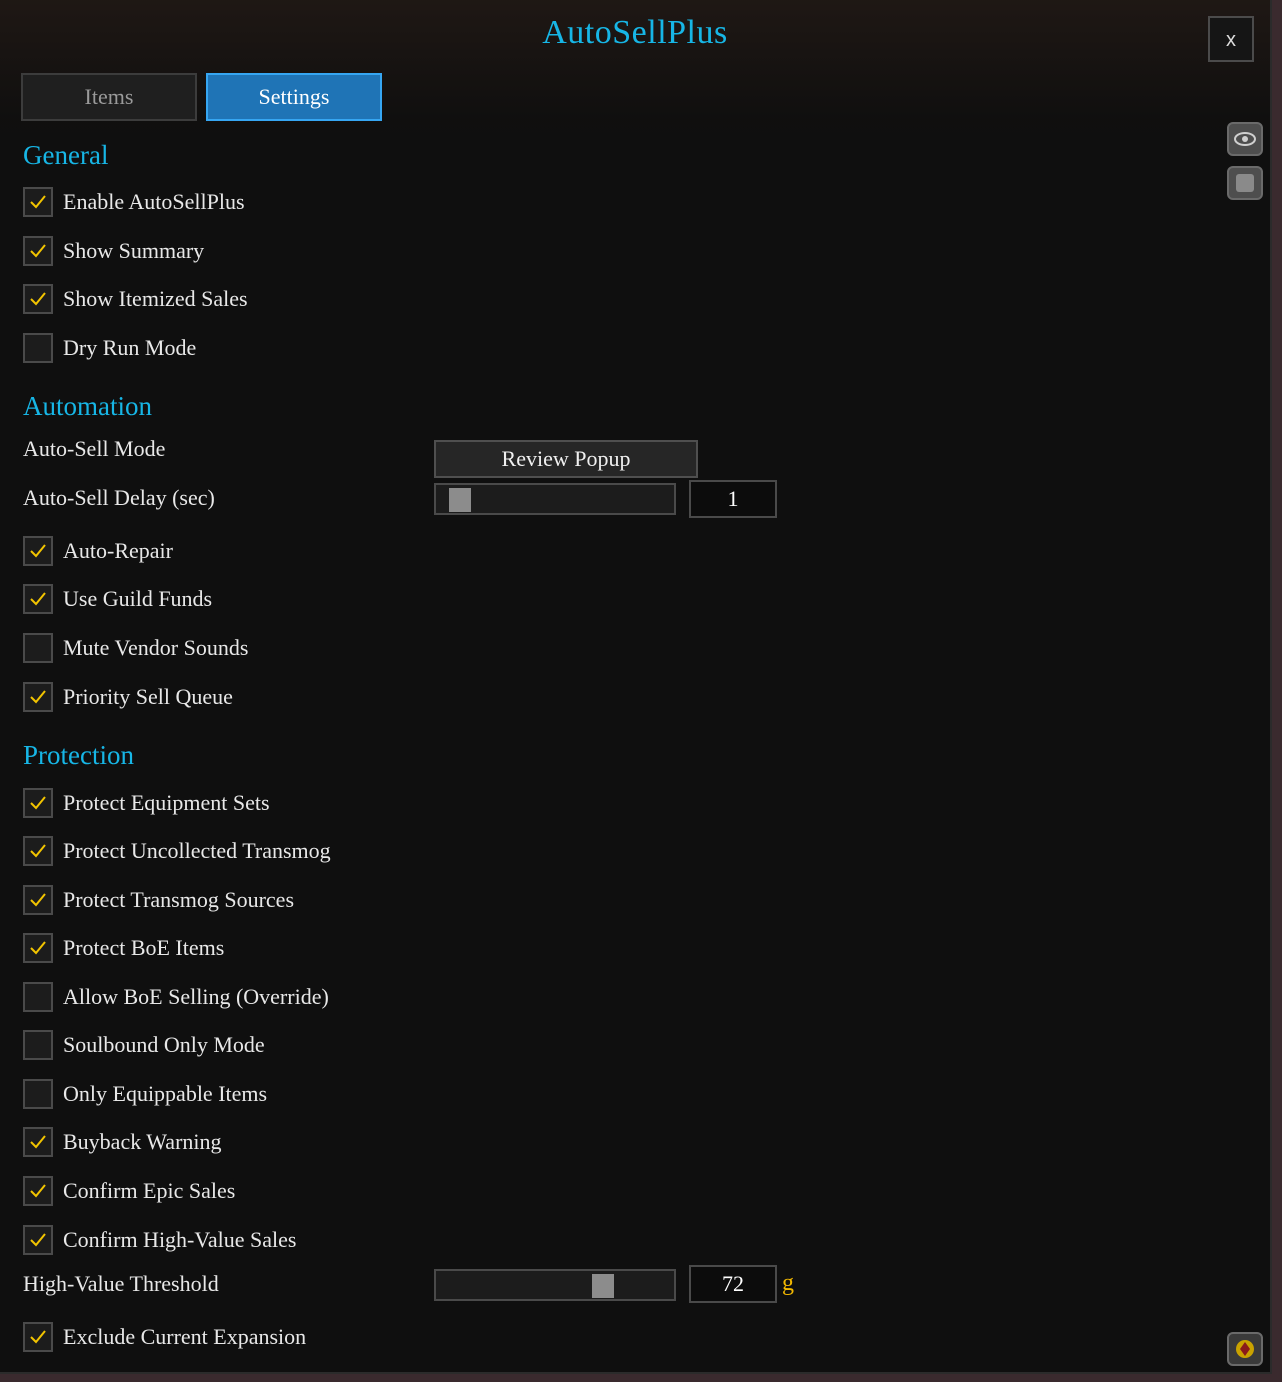 This screenshot has width=1282, height=1382. Describe the element at coordinates (155, 298) in the screenshot. I see `option-label: Show Itemized Sales` at that location.